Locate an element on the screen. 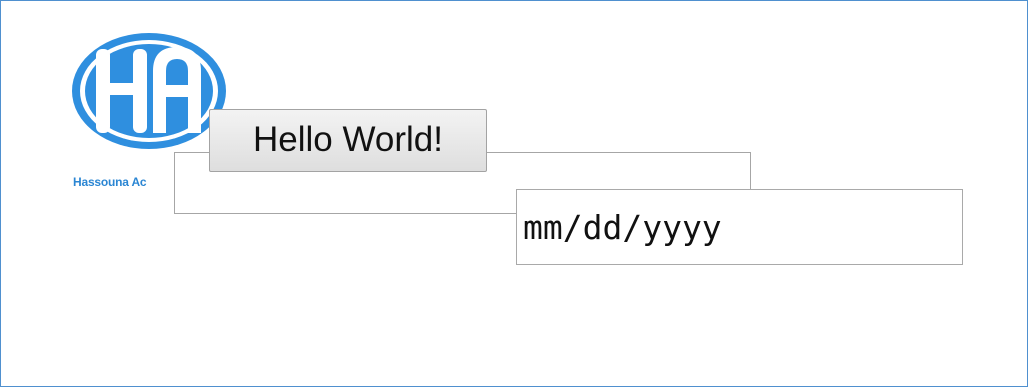  date-input is located at coordinates (739, 227).